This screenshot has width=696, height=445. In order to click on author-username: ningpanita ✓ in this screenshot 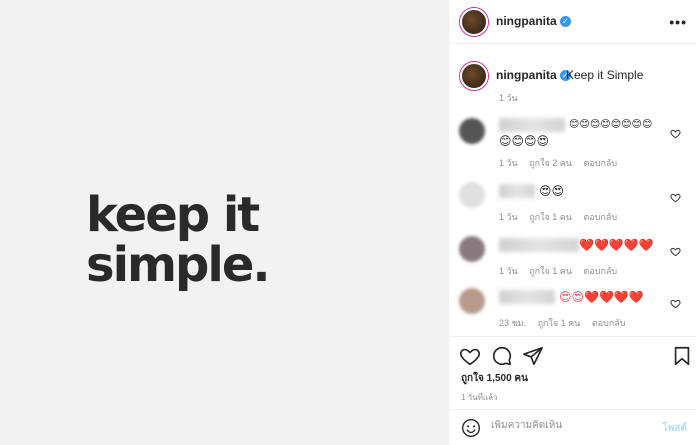, I will do `click(533, 21)`.